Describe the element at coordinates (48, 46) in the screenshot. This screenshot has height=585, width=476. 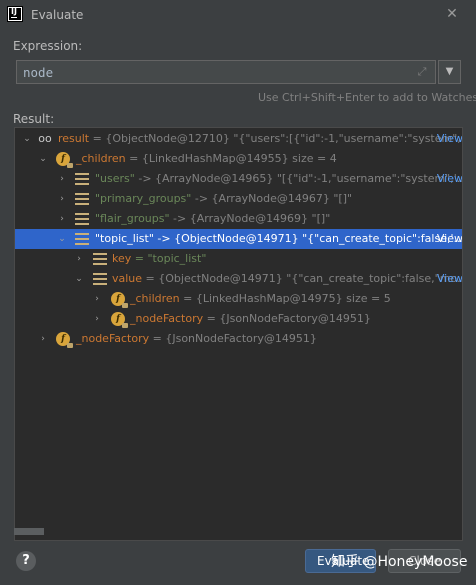
I see `expression-label: Expression:` at that location.